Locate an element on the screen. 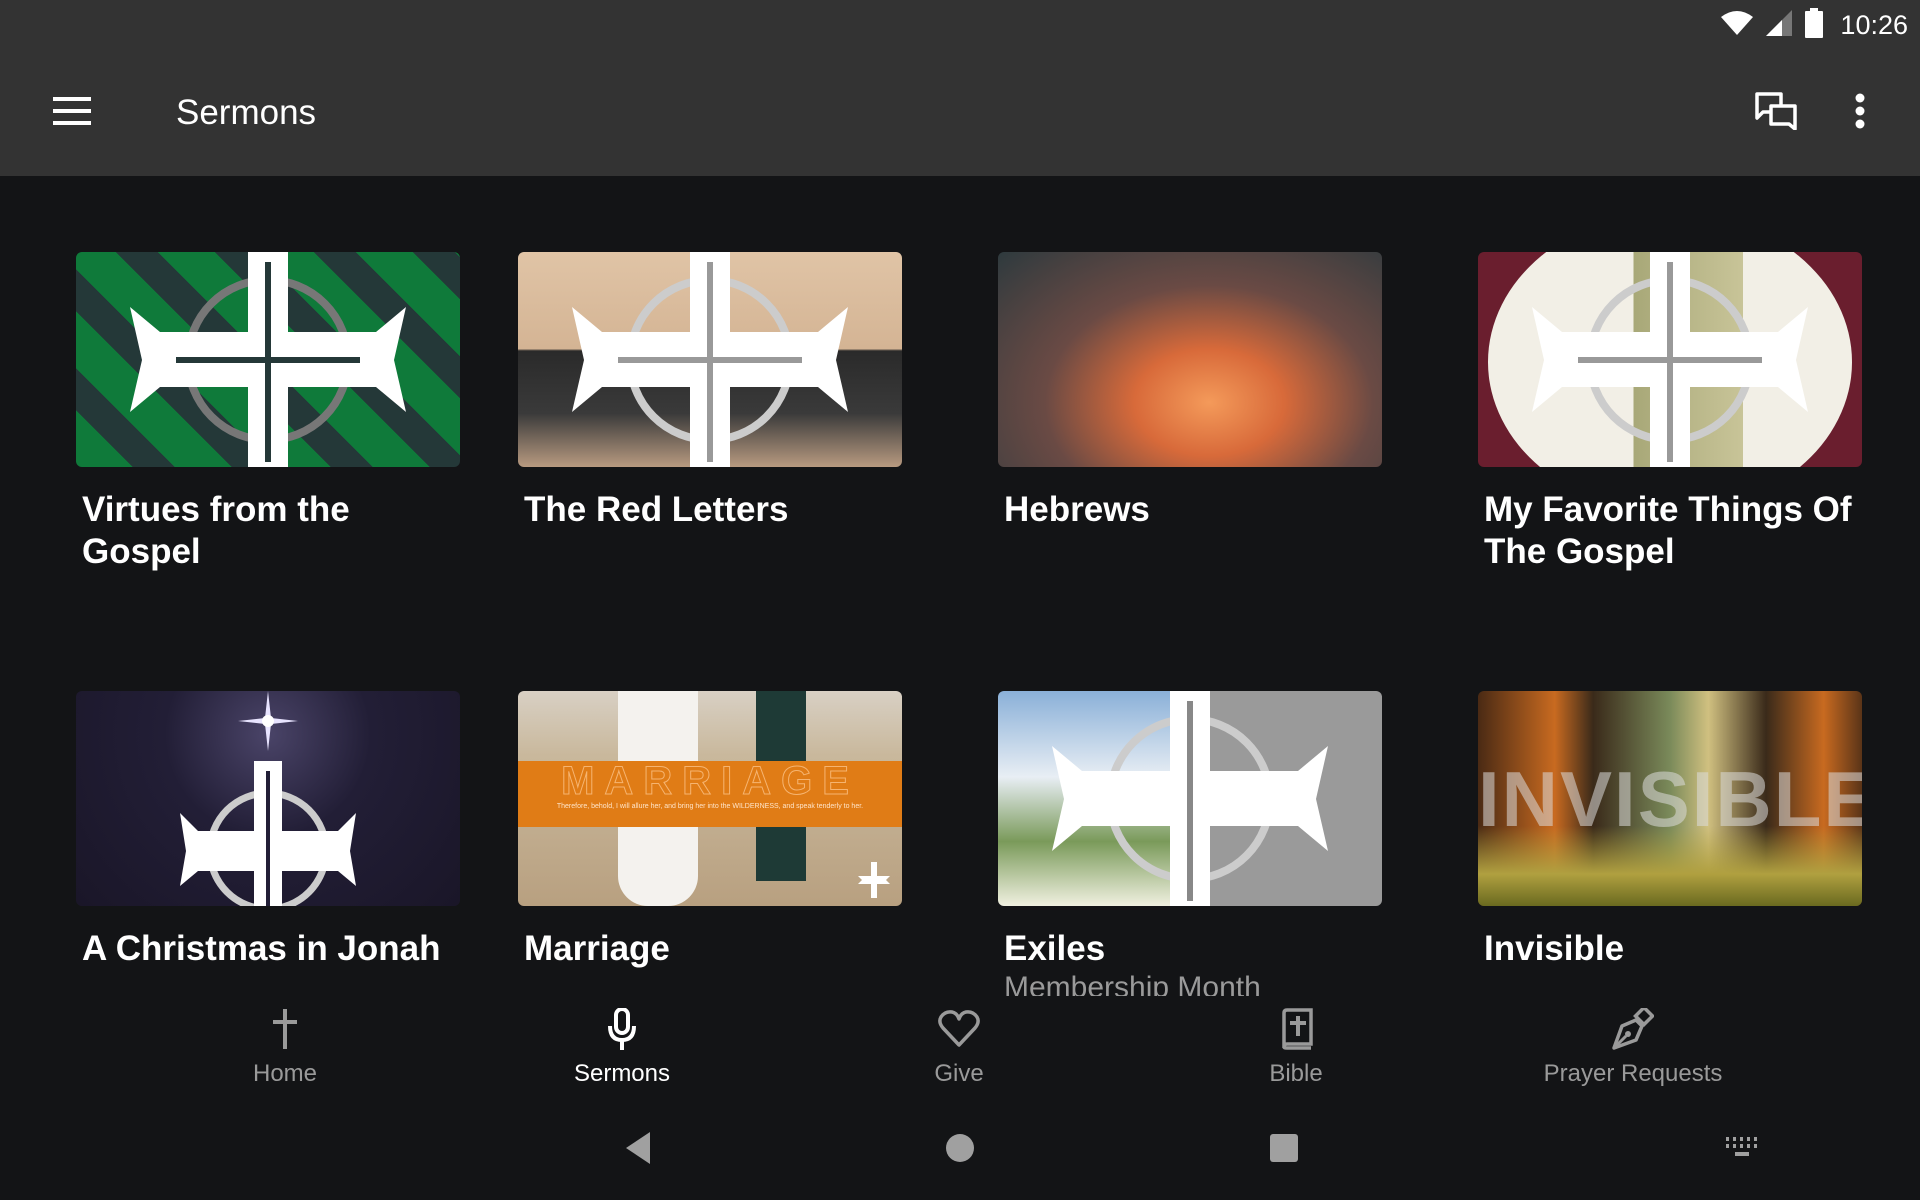 The width and height of the screenshot is (1920, 1200). keyboard-switch-button is located at coordinates (1742, 1150).